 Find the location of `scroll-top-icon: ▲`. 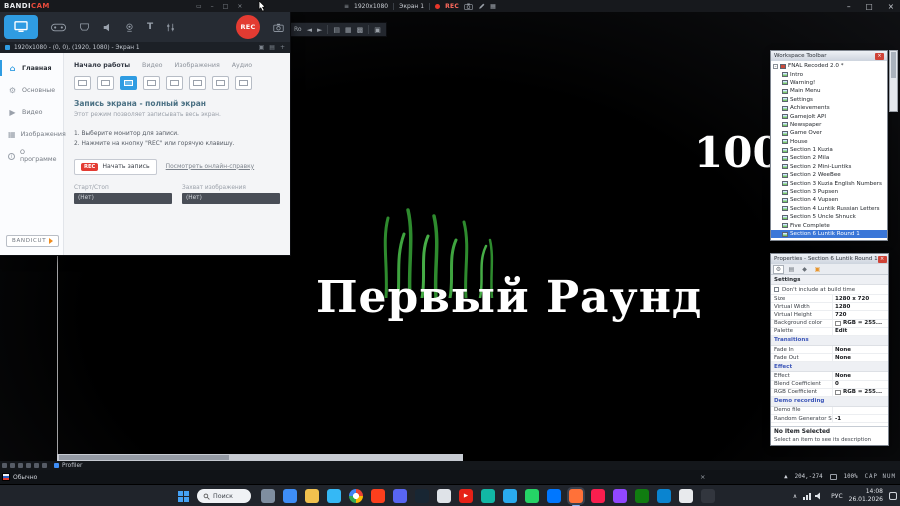

scroll-top-icon: ▲ is located at coordinates (786, 477).